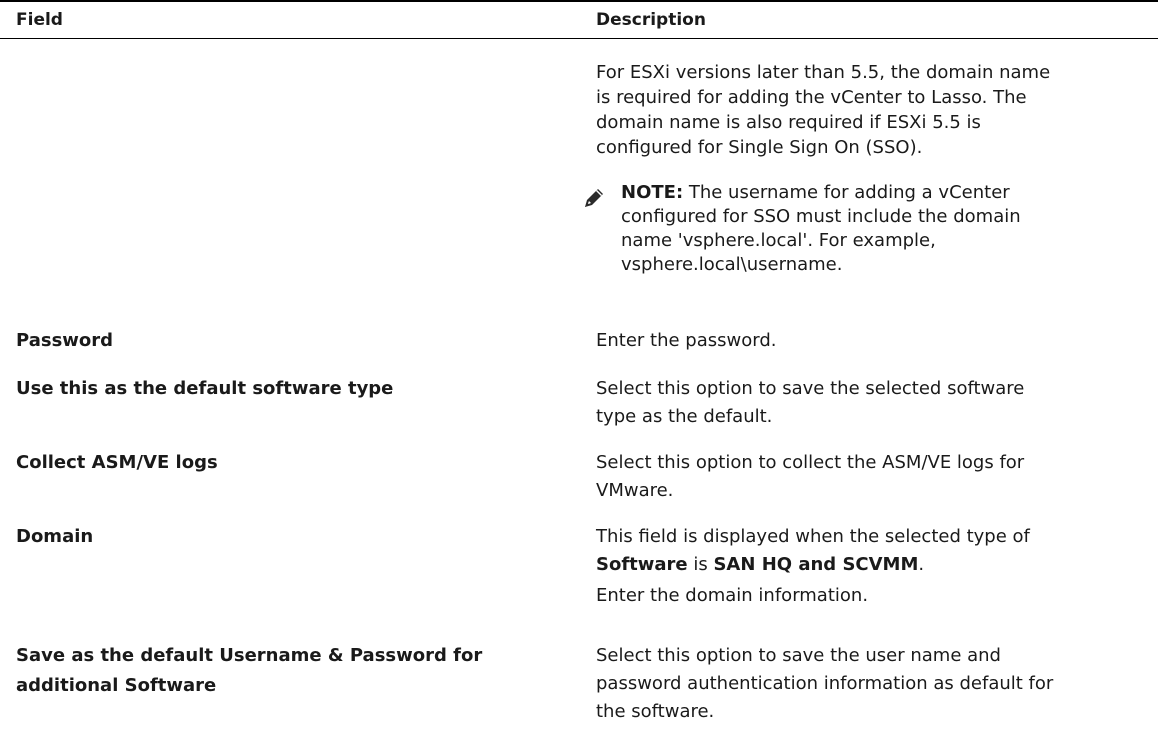 The image size is (1158, 752). I want to click on desc-domain-line-3: Enter the domain information., so click(732, 595).